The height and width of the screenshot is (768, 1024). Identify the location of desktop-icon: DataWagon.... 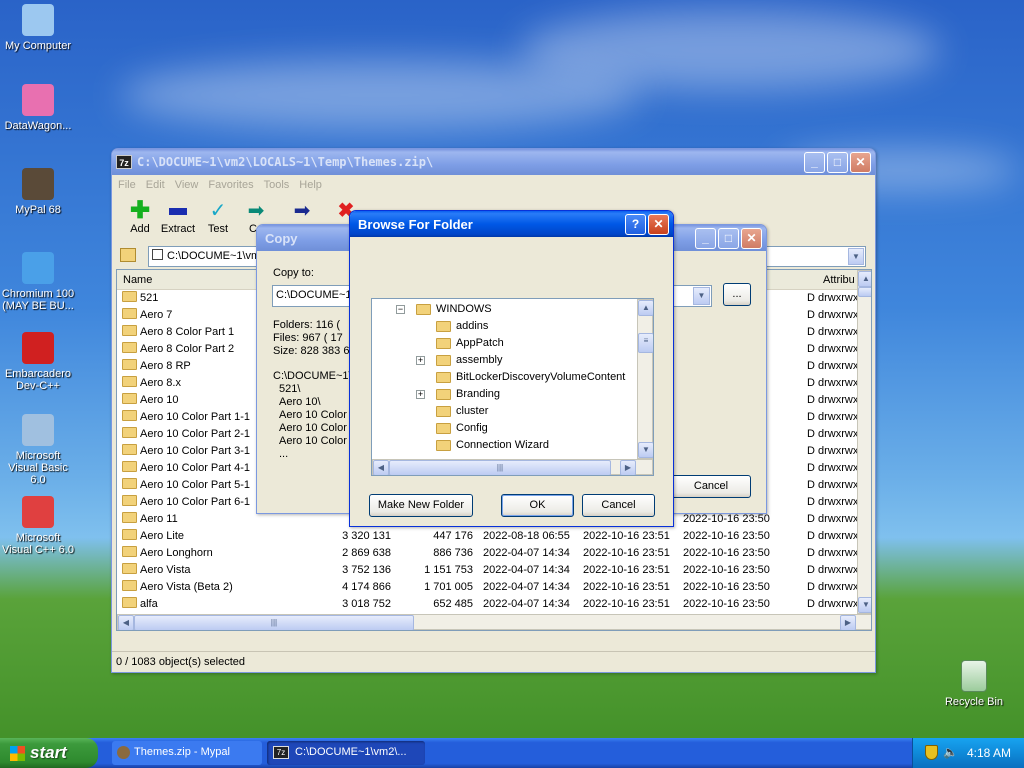
(38, 108).